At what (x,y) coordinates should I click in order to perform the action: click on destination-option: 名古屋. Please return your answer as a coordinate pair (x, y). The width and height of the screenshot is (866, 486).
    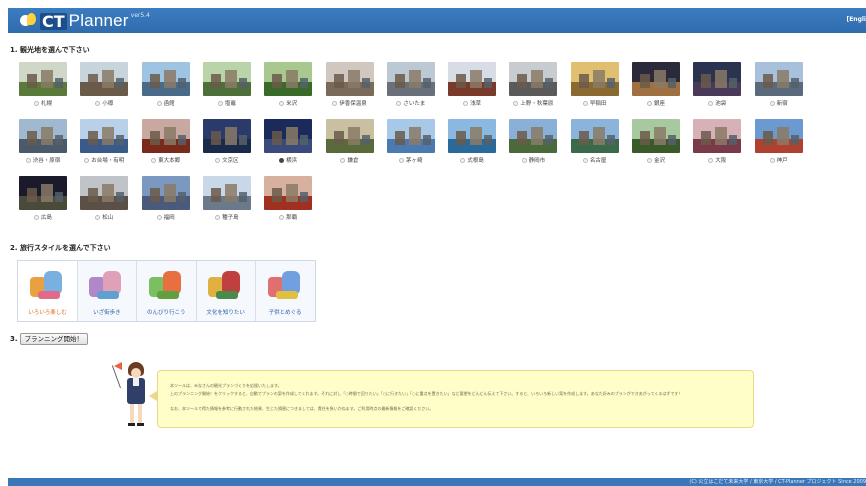
    Looking at the image, I should click on (595, 143).